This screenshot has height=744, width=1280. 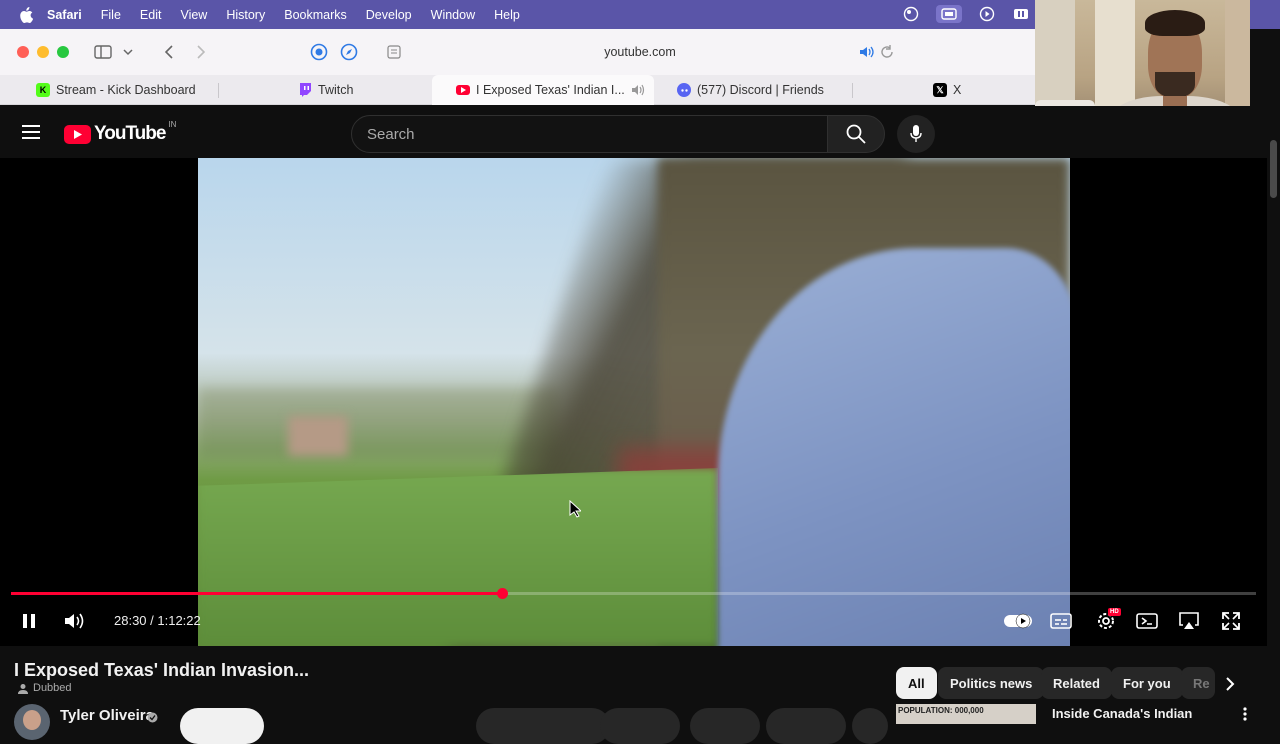 I want to click on tab-x: 𝕏 X, so click(x=947, y=90).